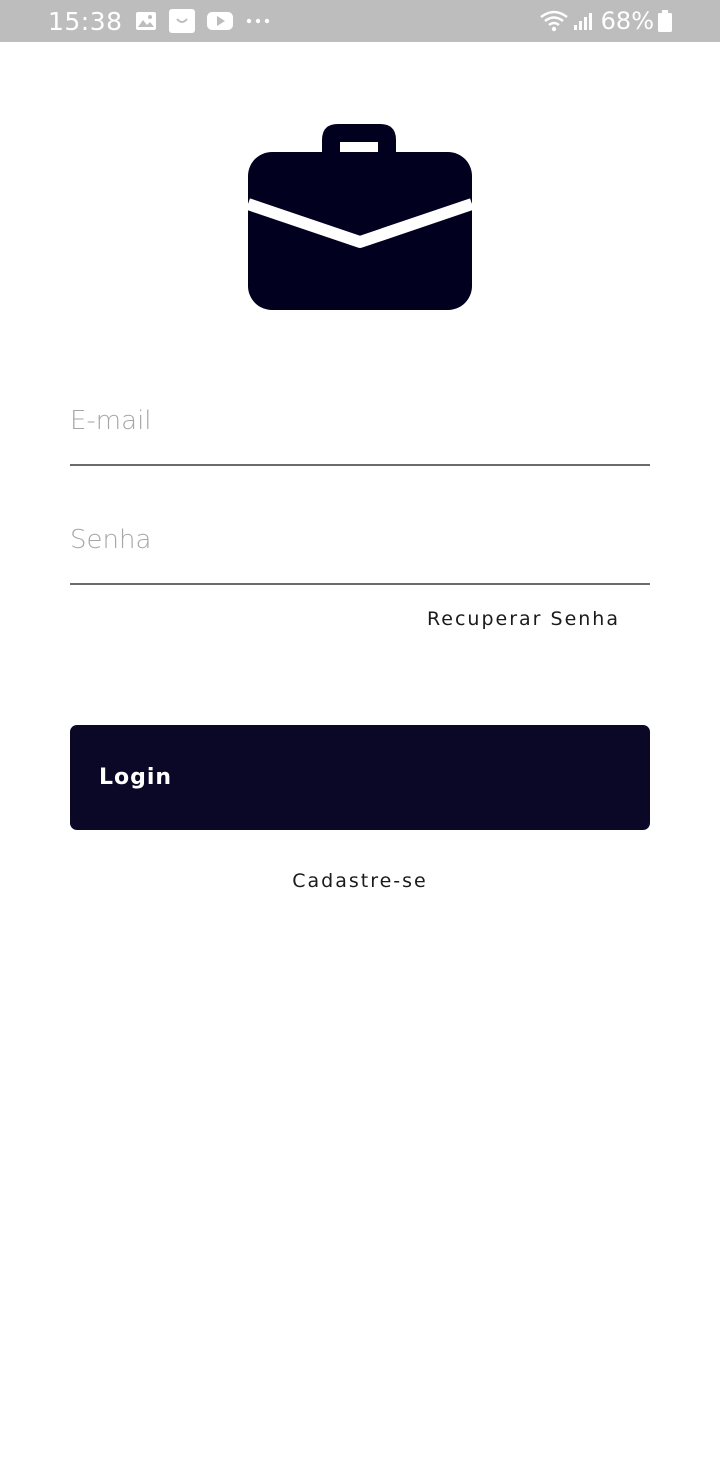 The width and height of the screenshot is (720, 1480). Describe the element at coordinates (665, 21) in the screenshot. I see `battery-icon` at that location.